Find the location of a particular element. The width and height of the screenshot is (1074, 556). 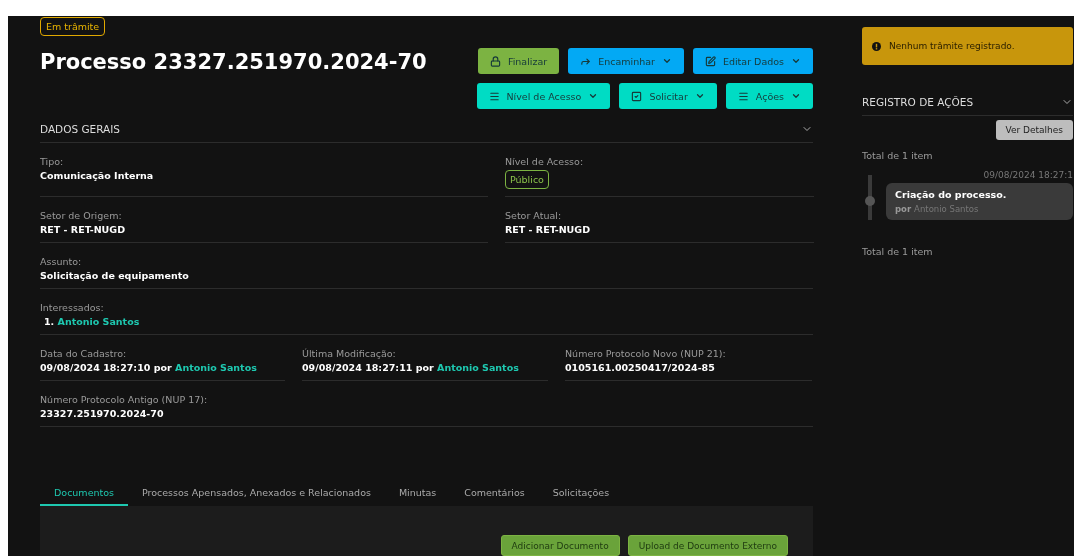

timeline-dot is located at coordinates (870, 201).